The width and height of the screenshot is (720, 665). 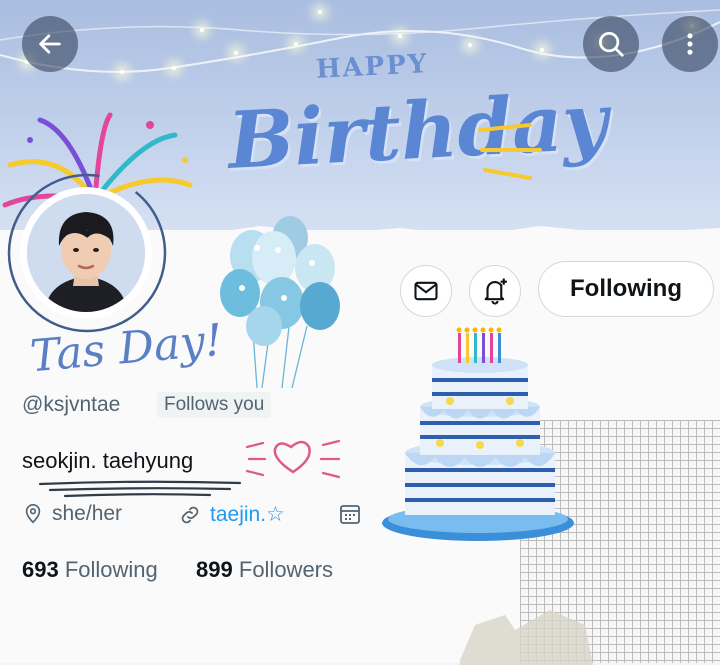 What do you see at coordinates (111, 569) in the screenshot?
I see `following-label: Following` at bounding box center [111, 569].